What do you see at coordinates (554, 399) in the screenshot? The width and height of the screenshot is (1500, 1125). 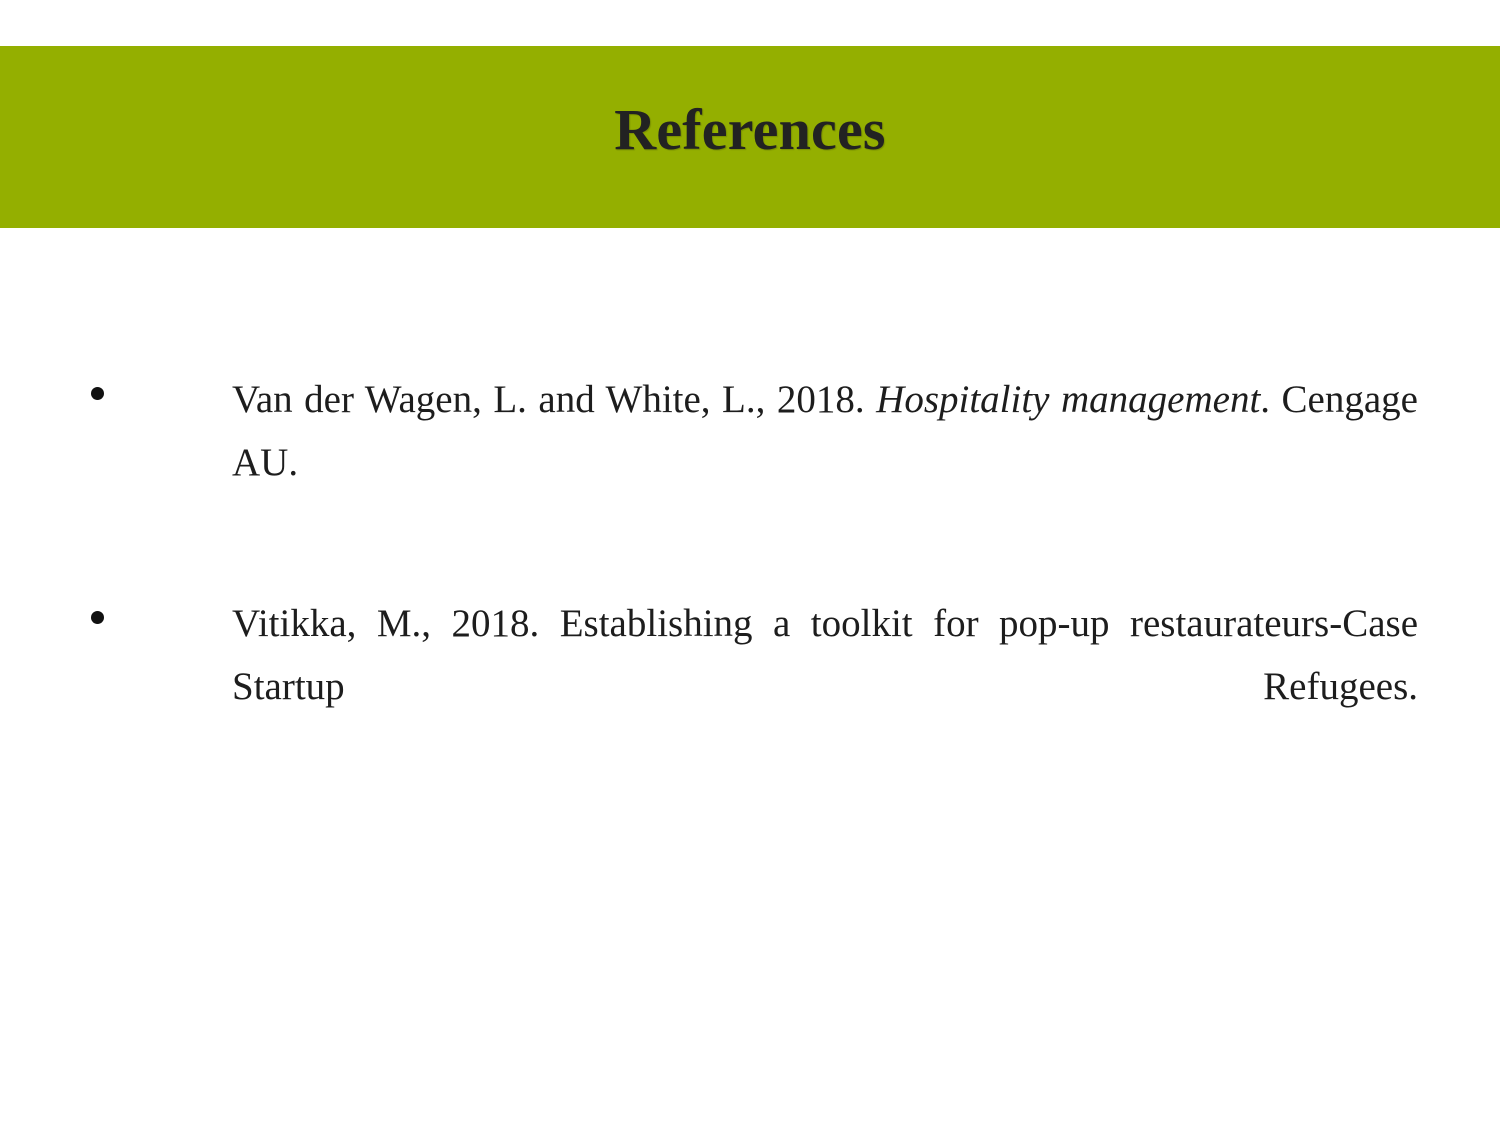 I see `reference-author-year: Van der Wagen, L. and White, L., 2018.` at bounding box center [554, 399].